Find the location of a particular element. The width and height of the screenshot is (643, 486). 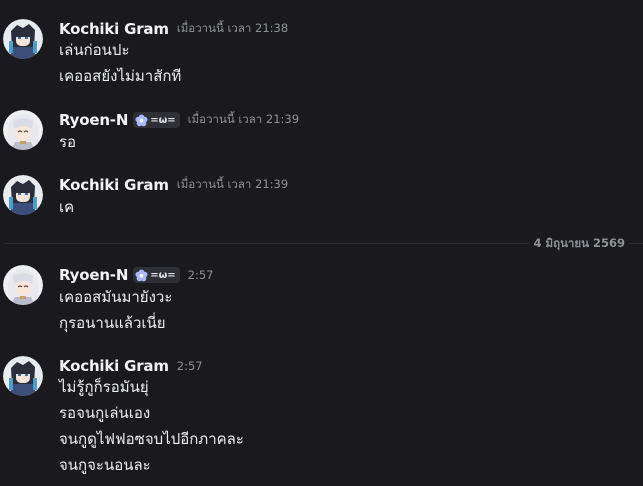

date-divider-label: 4 มิถุนายน 2569 is located at coordinates (579, 243).